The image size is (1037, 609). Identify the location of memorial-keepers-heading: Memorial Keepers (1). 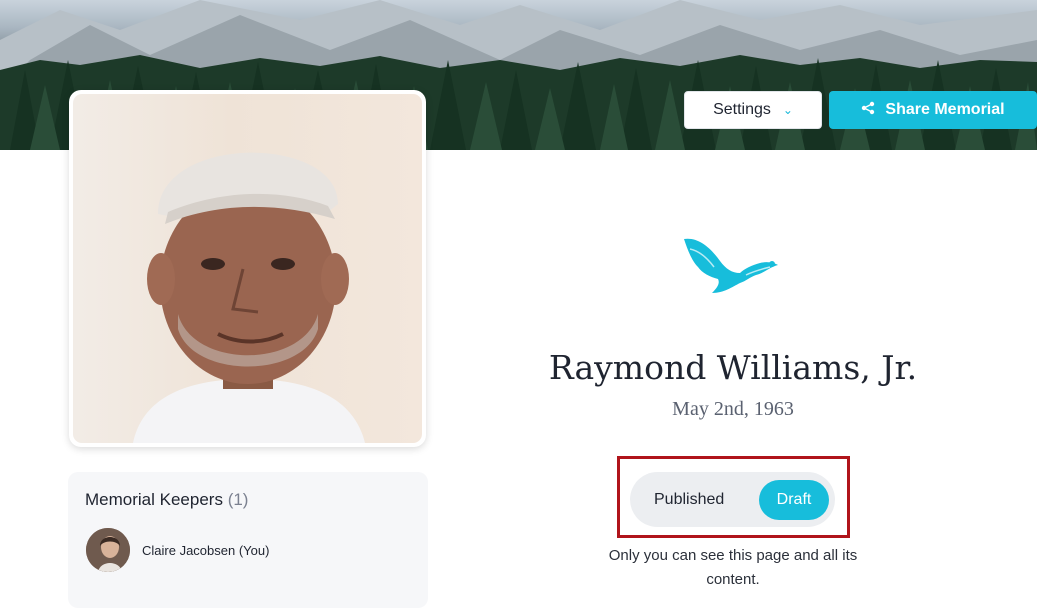
(166, 500).